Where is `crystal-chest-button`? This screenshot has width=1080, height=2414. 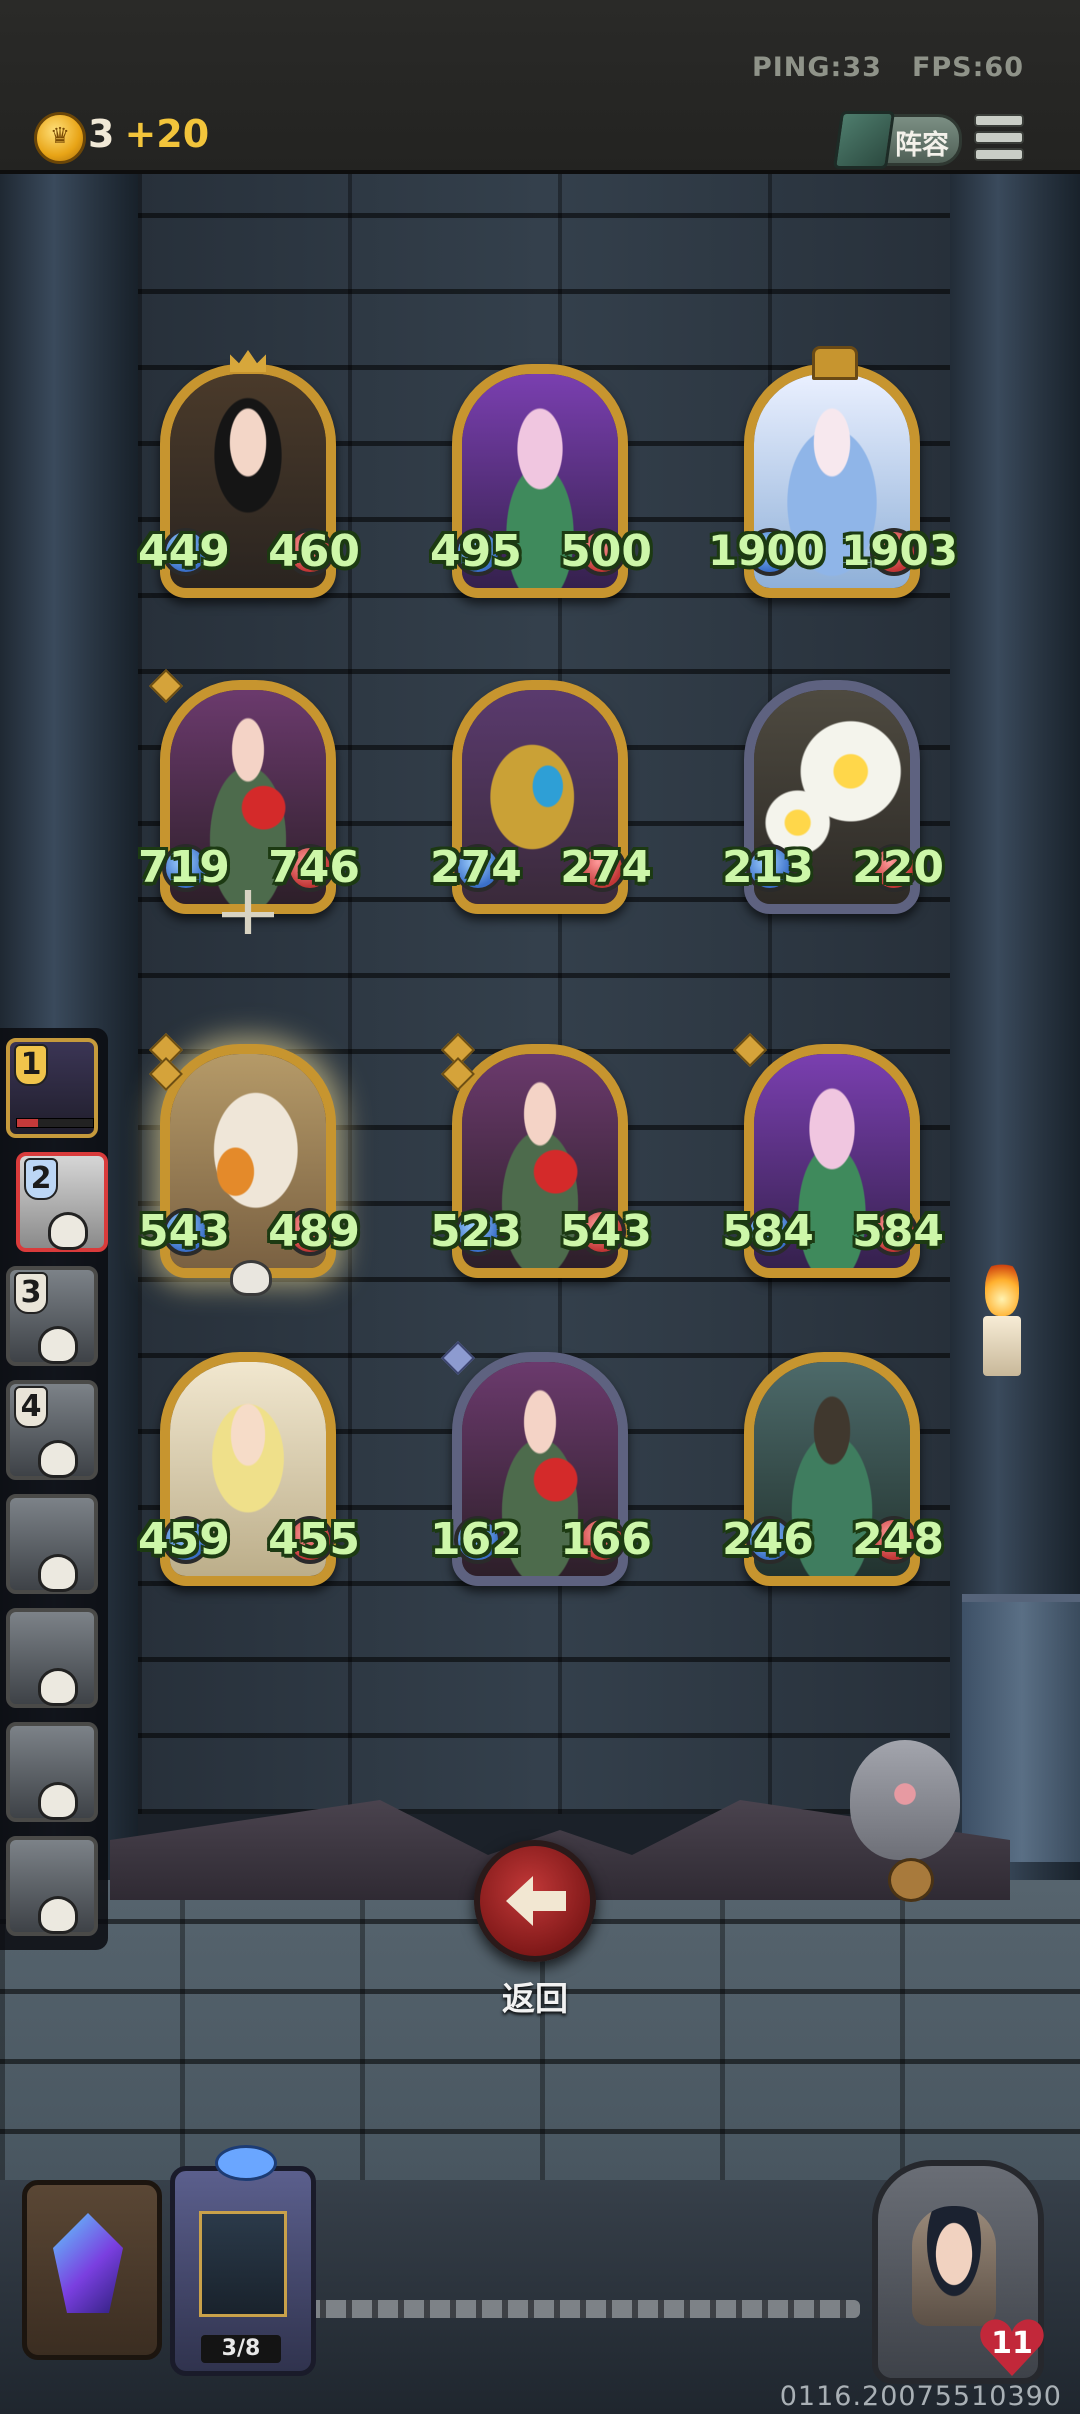
crystal-chest-button is located at coordinates (92, 2270).